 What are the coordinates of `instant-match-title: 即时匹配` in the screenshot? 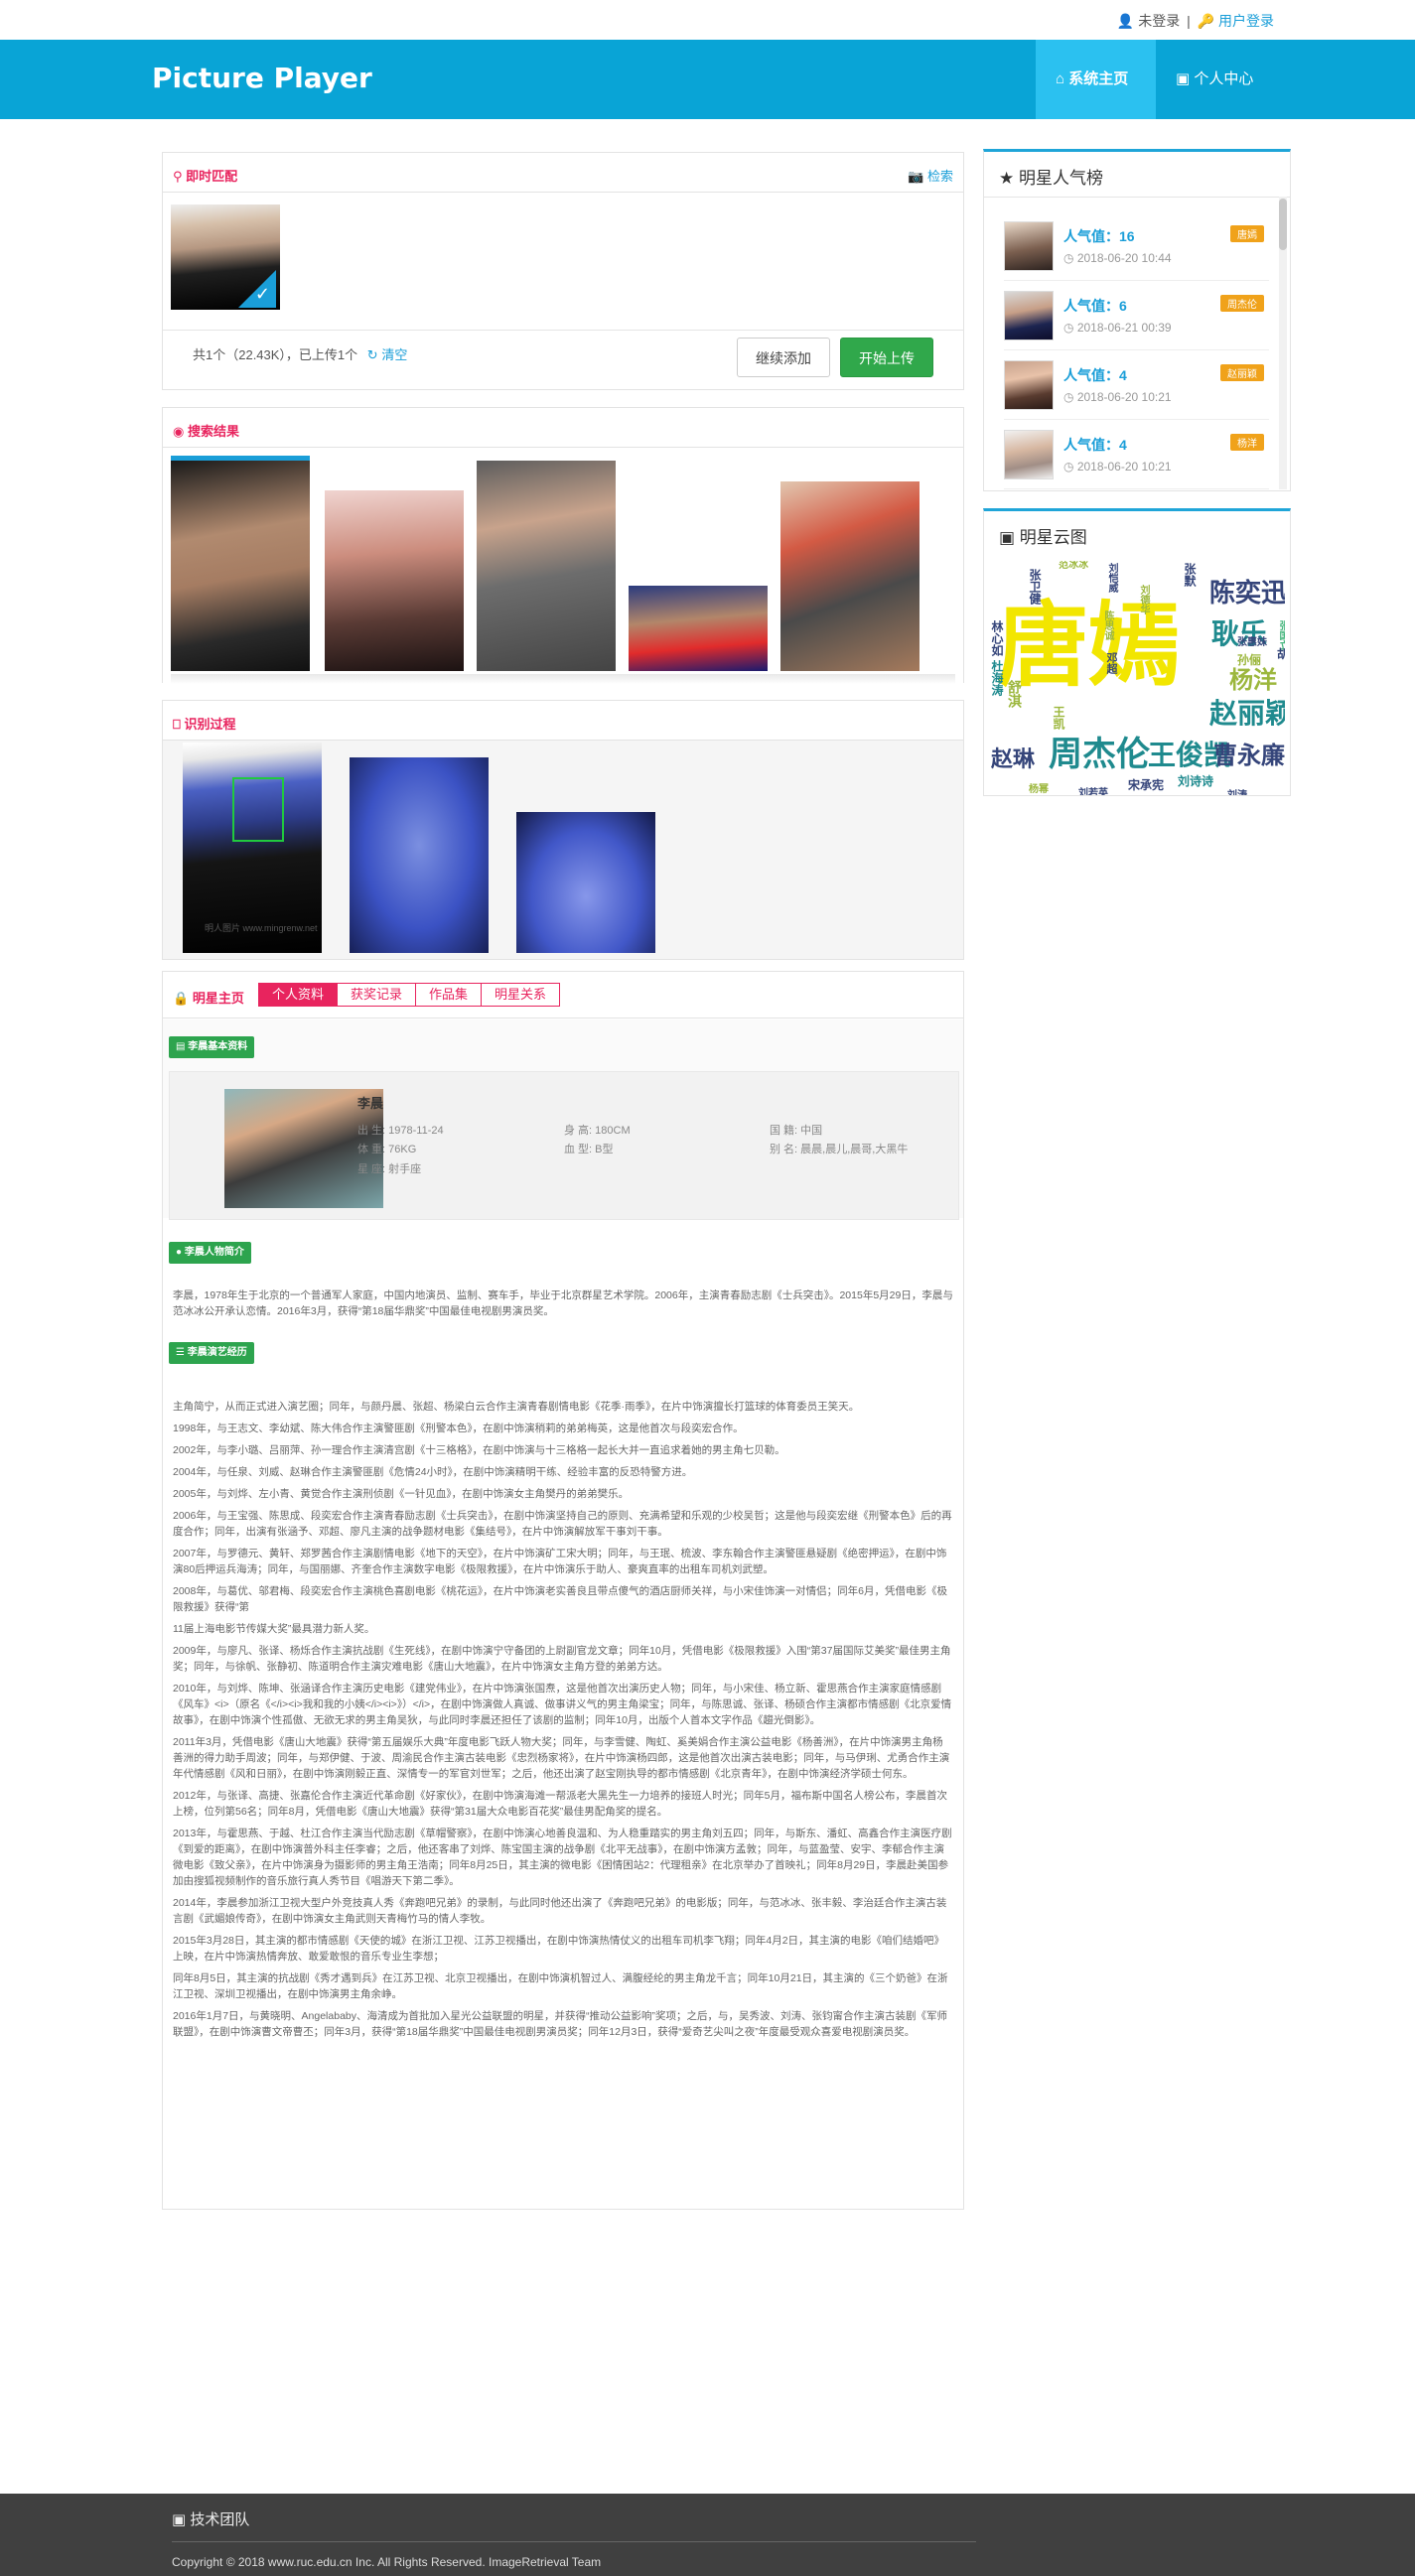 It's located at (212, 176).